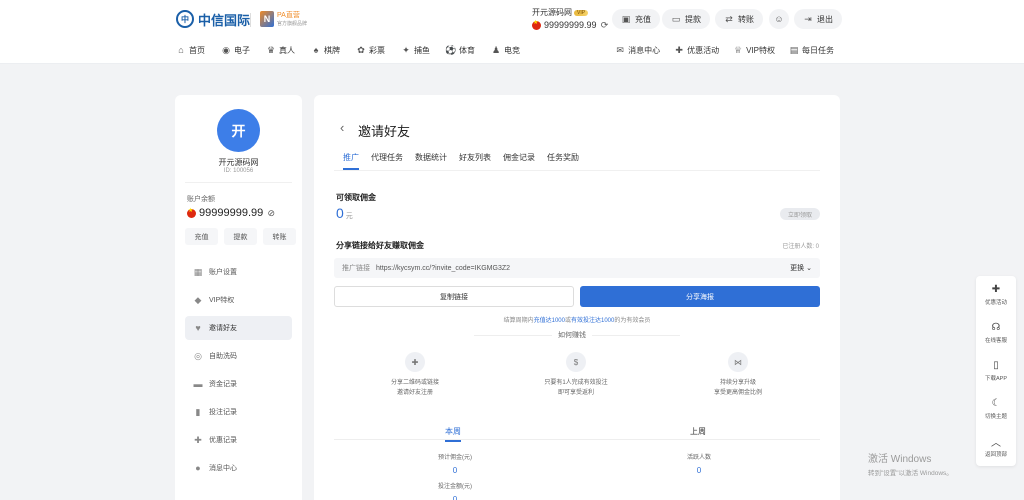 The width and height of the screenshot is (1024, 500). I want to click on wallet-icon: ▬, so click(198, 384).